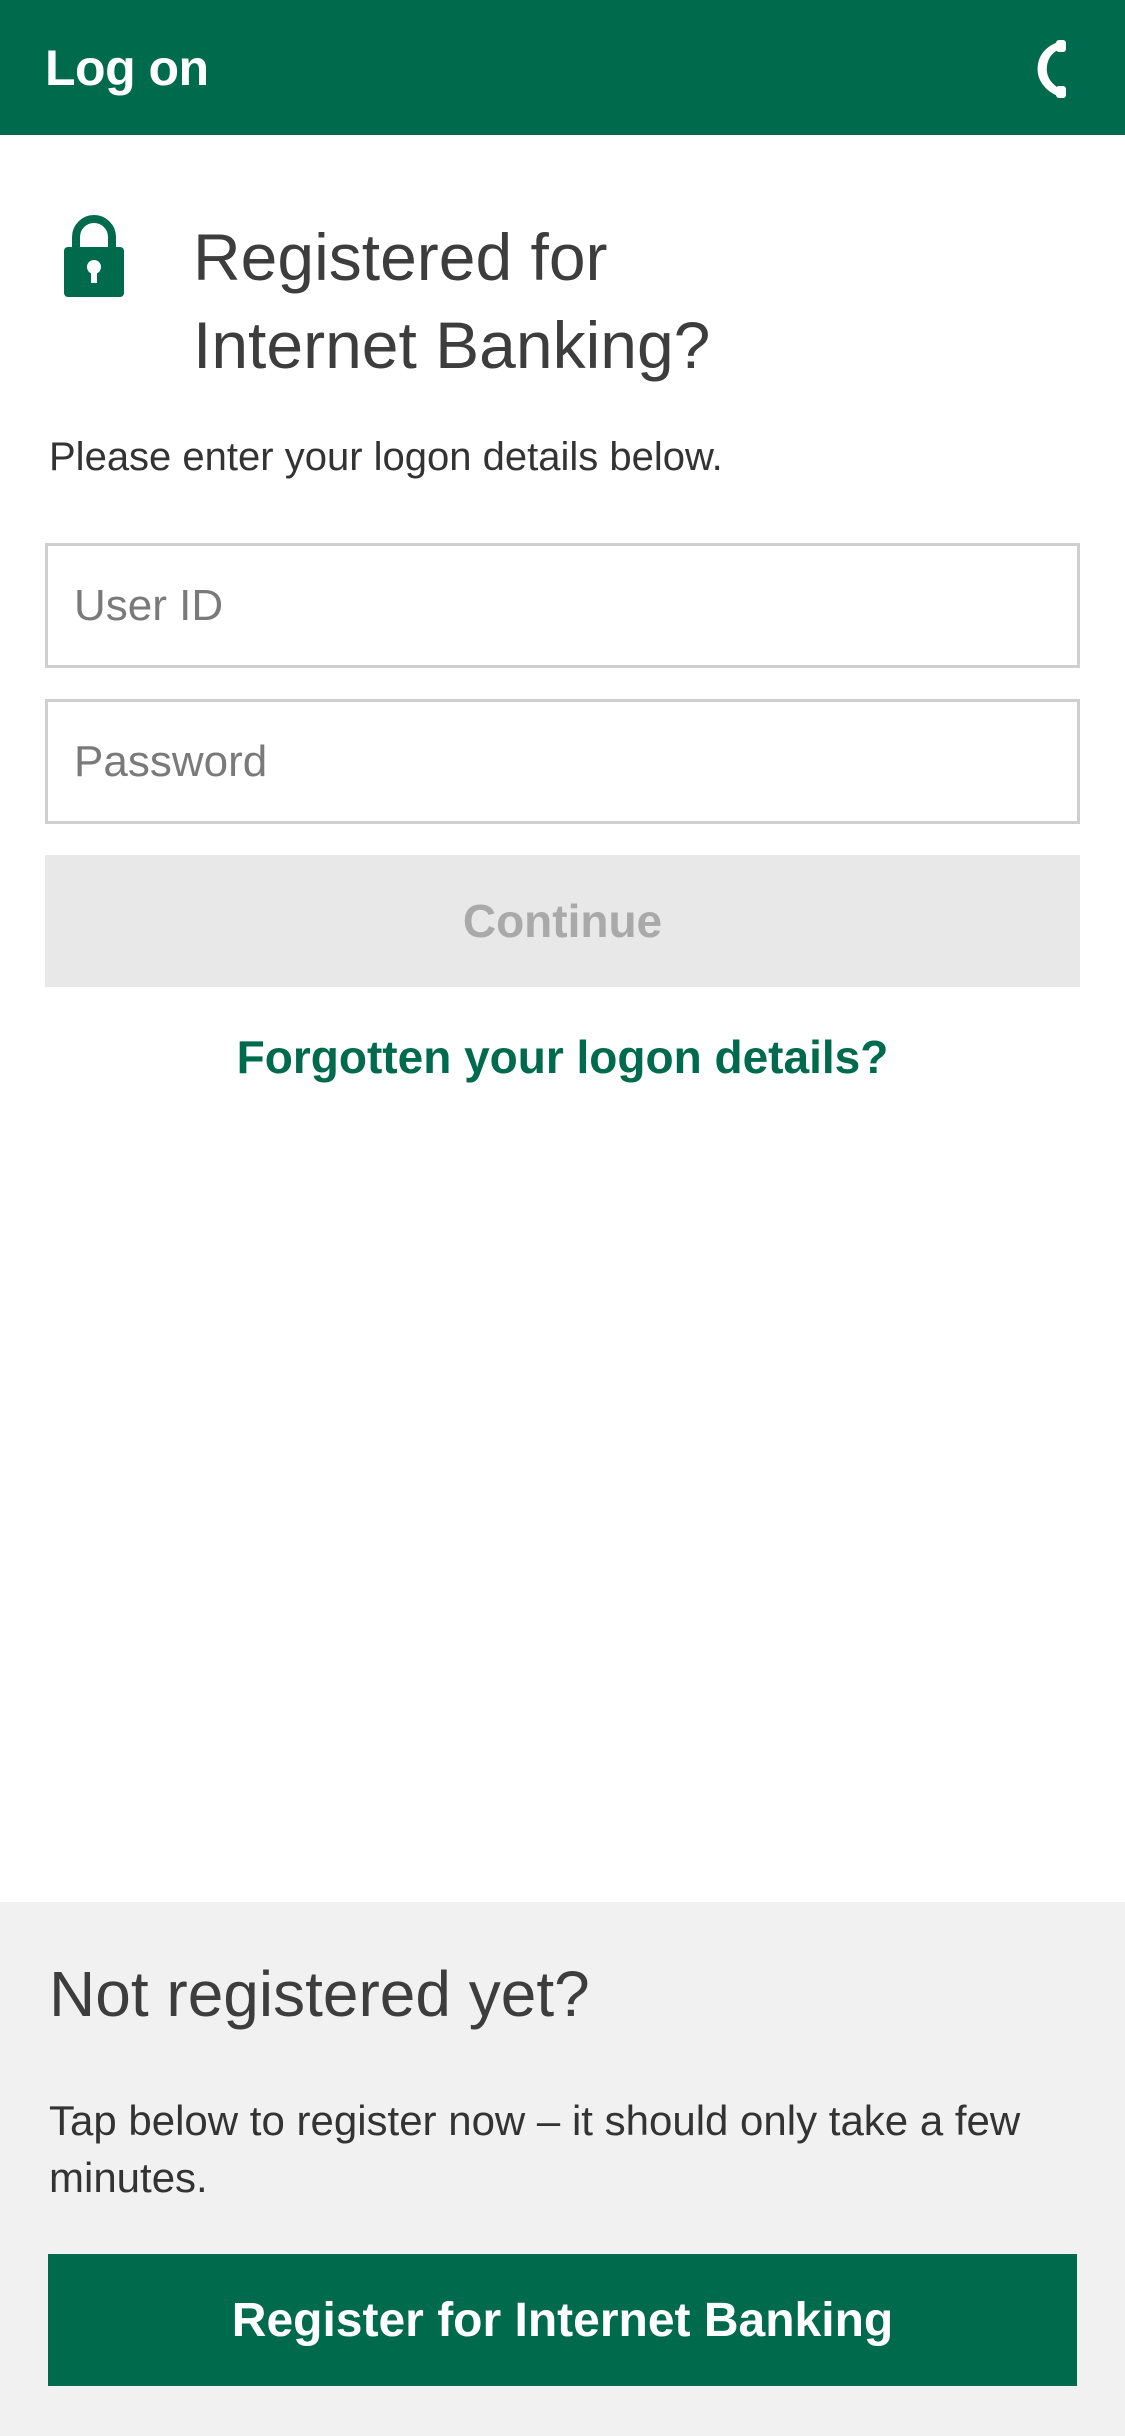 The height and width of the screenshot is (2436, 1125). What do you see at coordinates (562, 67) in the screenshot?
I see `app-header: Log on` at bounding box center [562, 67].